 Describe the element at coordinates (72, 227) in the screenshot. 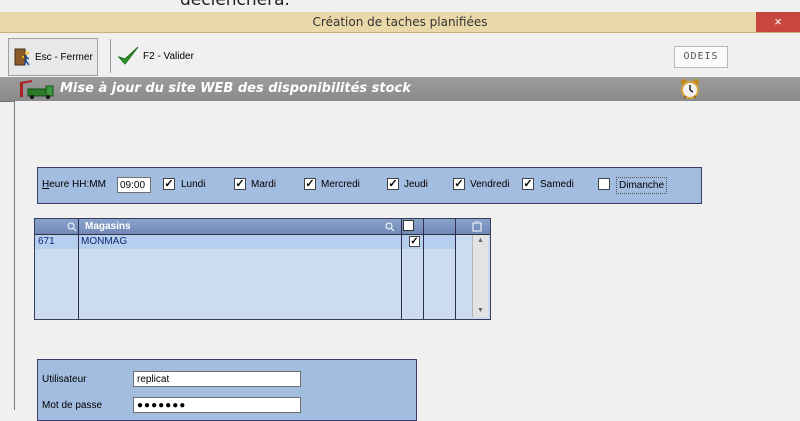

I see `column-search-icon` at that location.